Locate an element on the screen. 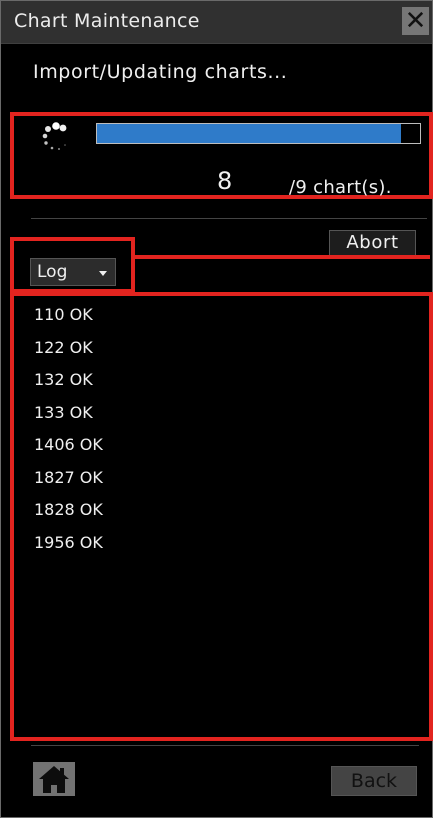  log-entry: 133 OK is located at coordinates (63, 412).